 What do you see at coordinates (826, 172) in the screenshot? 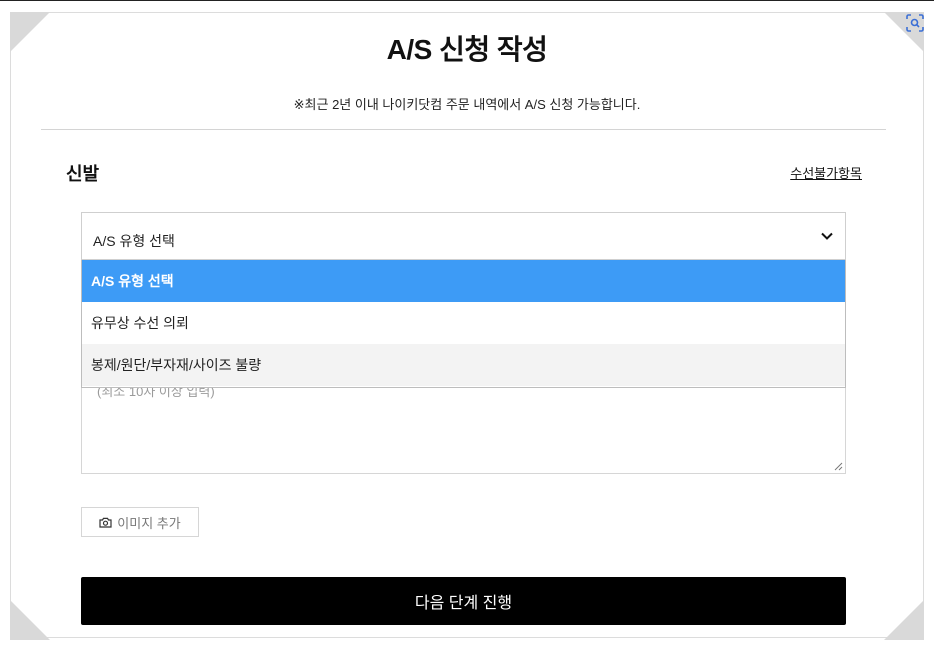
I see `unavailable-items-link: 수선불가항목` at bounding box center [826, 172].